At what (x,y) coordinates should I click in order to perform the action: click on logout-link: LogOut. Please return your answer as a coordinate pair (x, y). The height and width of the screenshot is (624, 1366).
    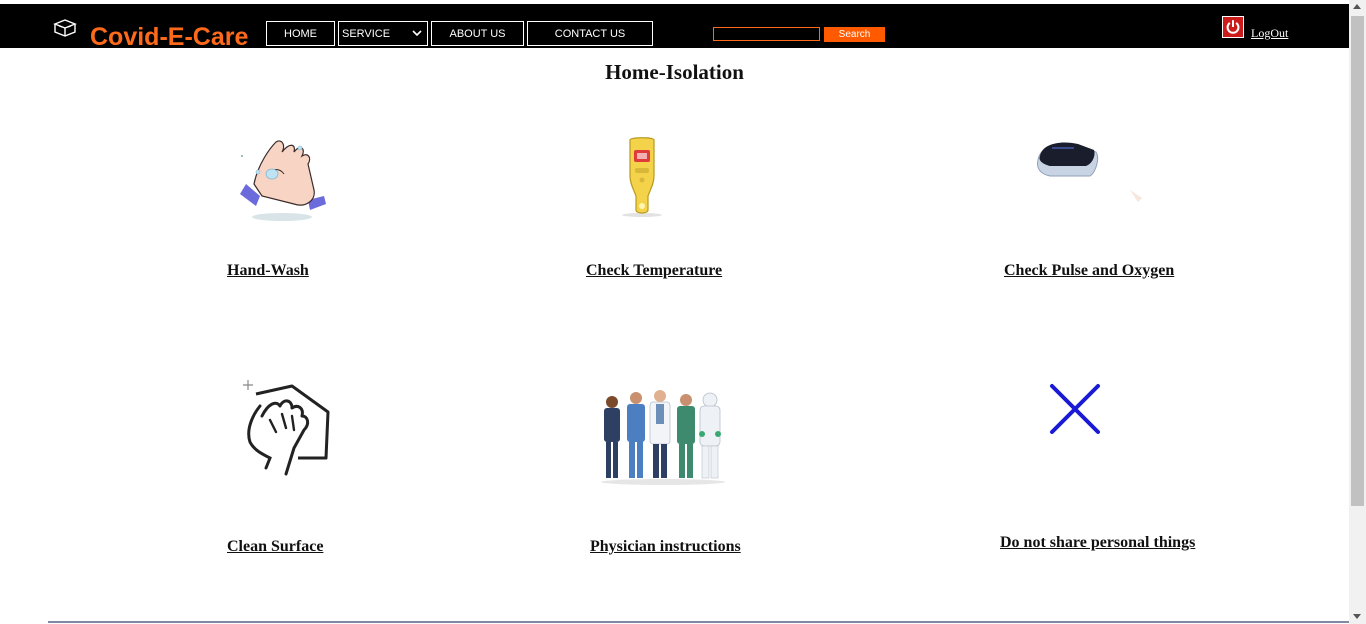
    Looking at the image, I should click on (1269, 33).